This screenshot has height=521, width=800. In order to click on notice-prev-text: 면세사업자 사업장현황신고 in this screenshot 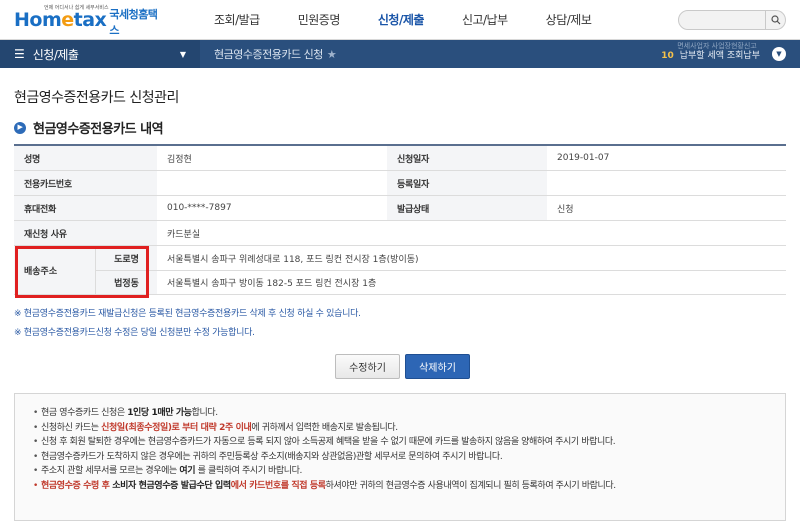, I will do `click(717, 46)`.